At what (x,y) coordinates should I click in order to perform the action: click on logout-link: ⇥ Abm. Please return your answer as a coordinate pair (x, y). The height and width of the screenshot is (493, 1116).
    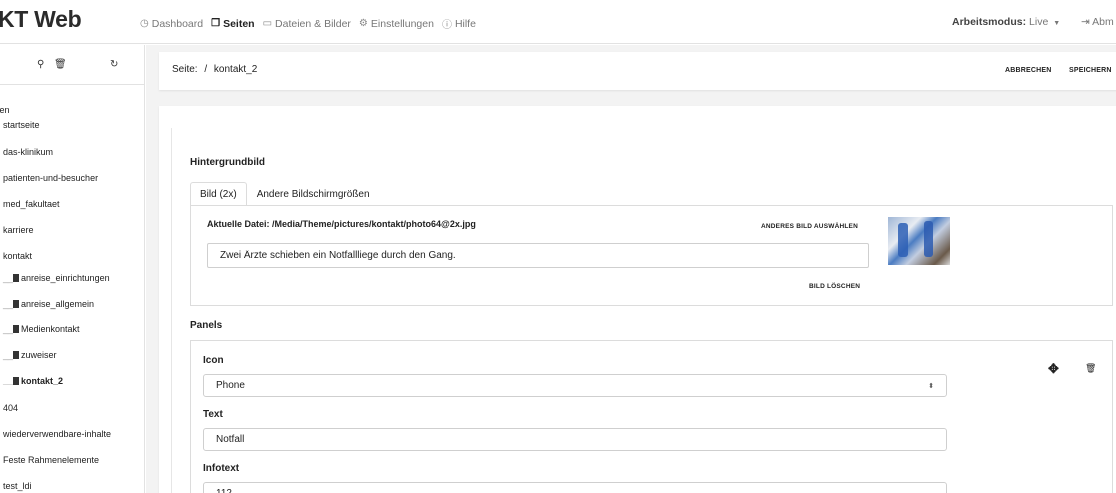
    Looking at the image, I should click on (1097, 22).